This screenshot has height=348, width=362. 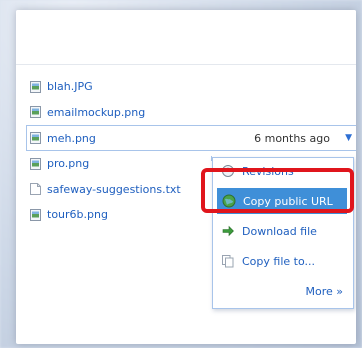 What do you see at coordinates (228, 171) in the screenshot?
I see `clock-icon` at bounding box center [228, 171].